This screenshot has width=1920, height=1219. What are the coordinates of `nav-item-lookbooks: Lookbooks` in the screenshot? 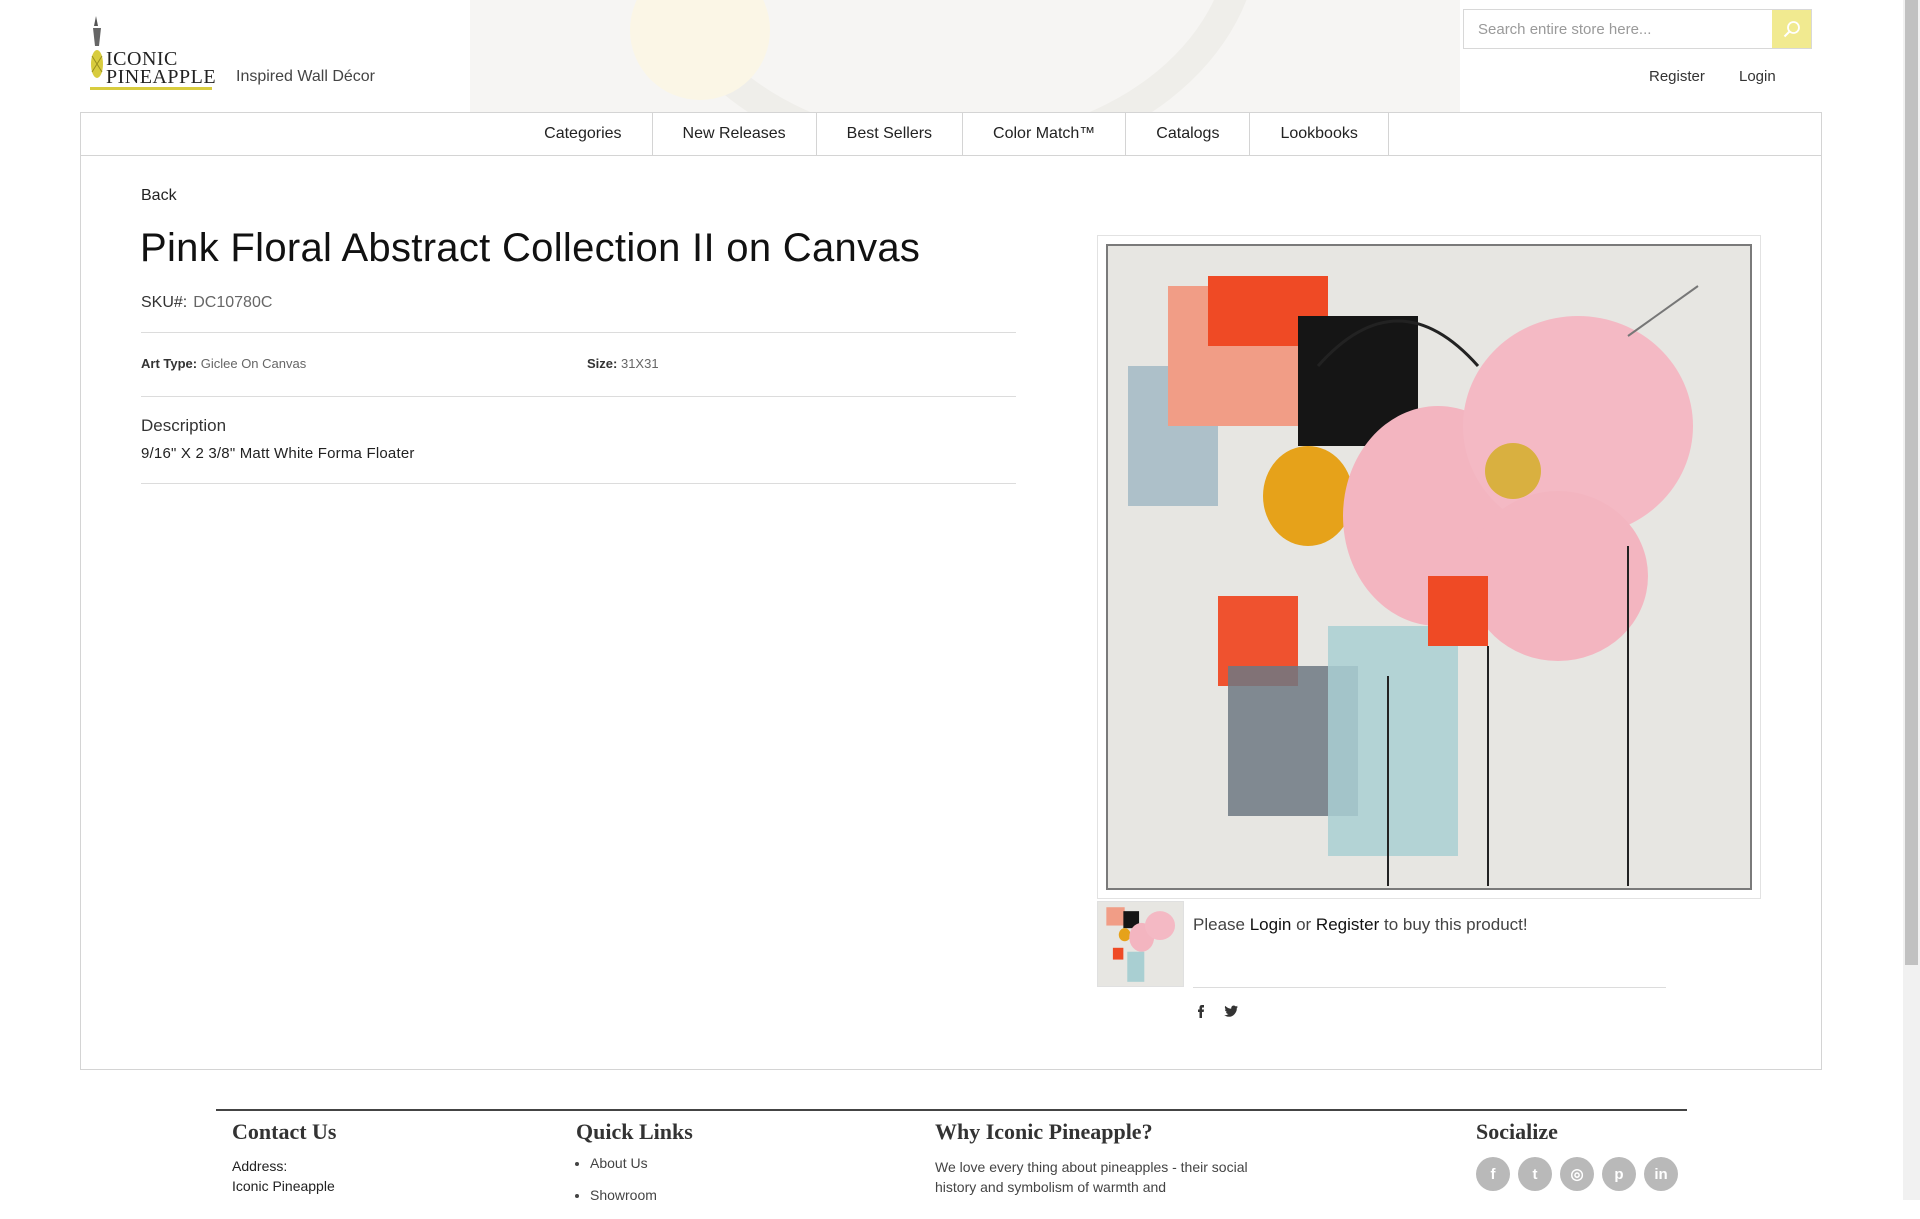 It's located at (1319, 134).